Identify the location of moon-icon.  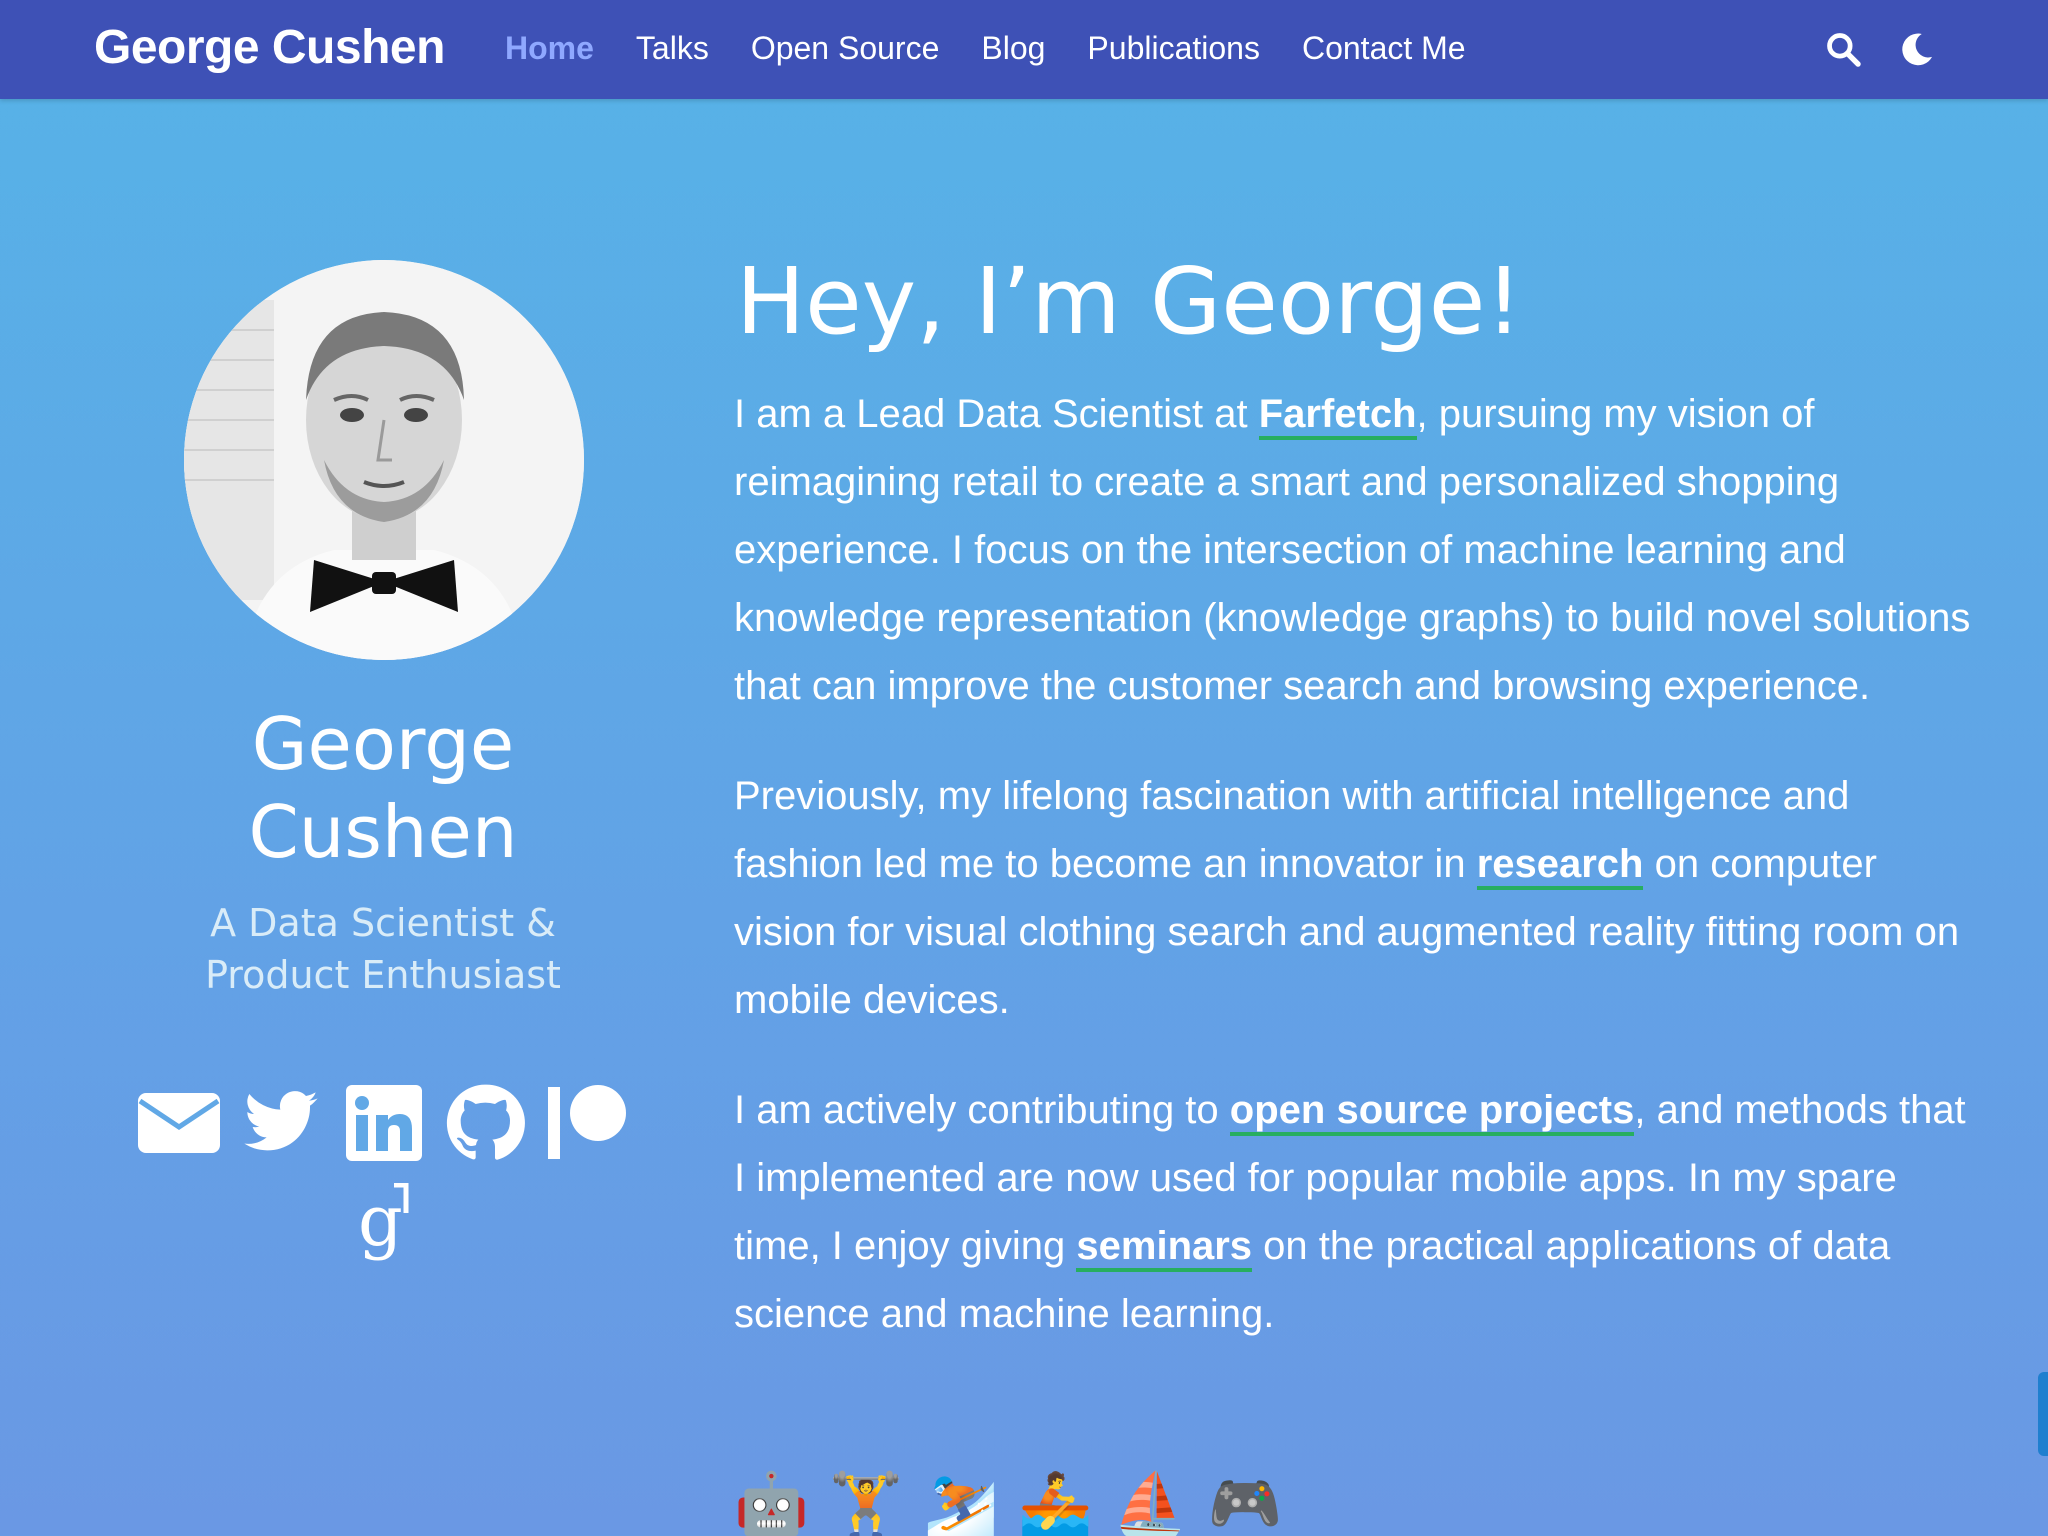
(1917, 49).